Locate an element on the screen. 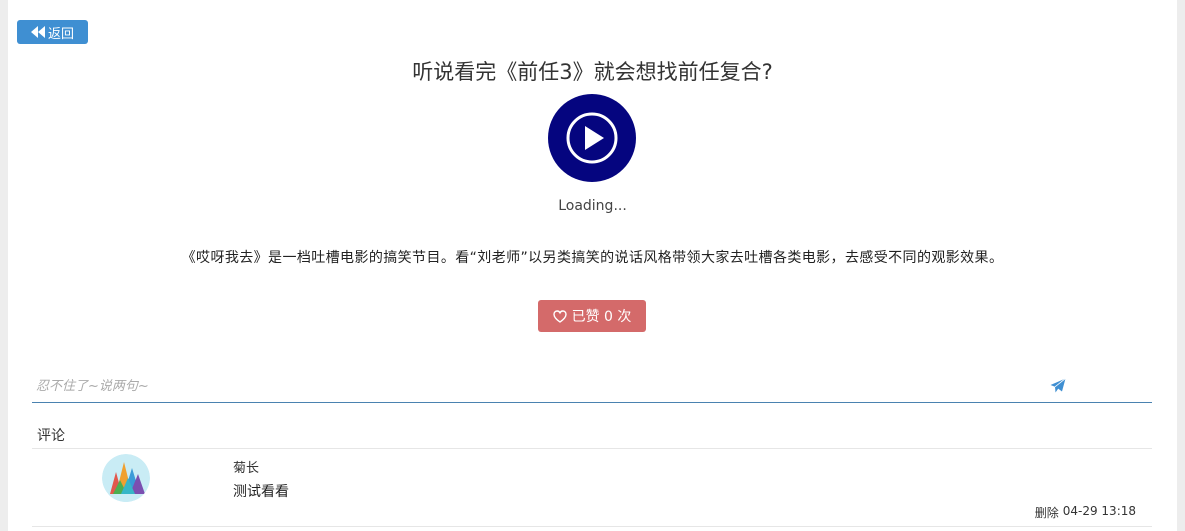 The height and width of the screenshot is (531, 1185). video-player is located at coordinates (592, 138).